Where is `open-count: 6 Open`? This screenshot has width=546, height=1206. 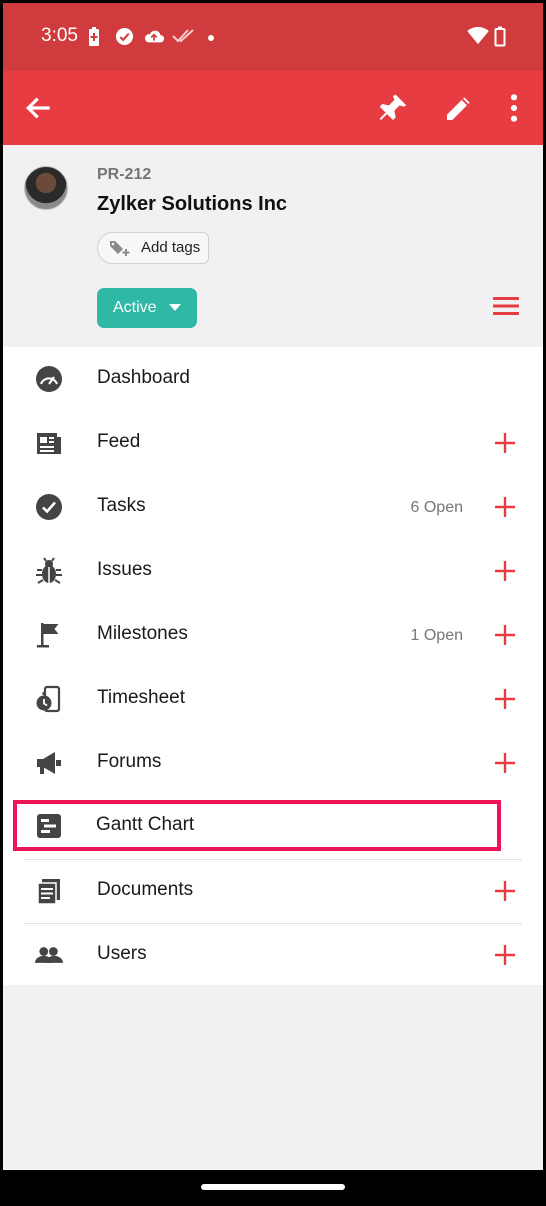
open-count: 6 Open is located at coordinates (436, 507).